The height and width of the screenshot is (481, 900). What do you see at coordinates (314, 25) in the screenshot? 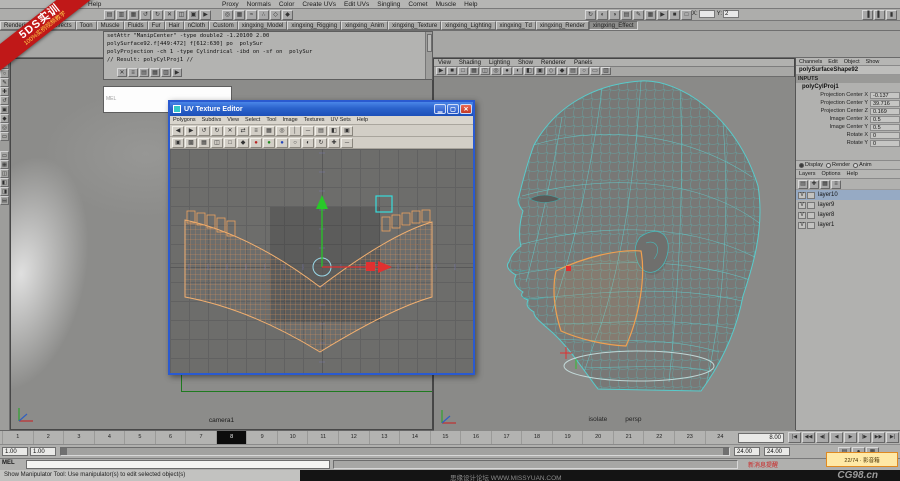
I see `shelf-tab: xingxing_Rigging` at bounding box center [314, 25].